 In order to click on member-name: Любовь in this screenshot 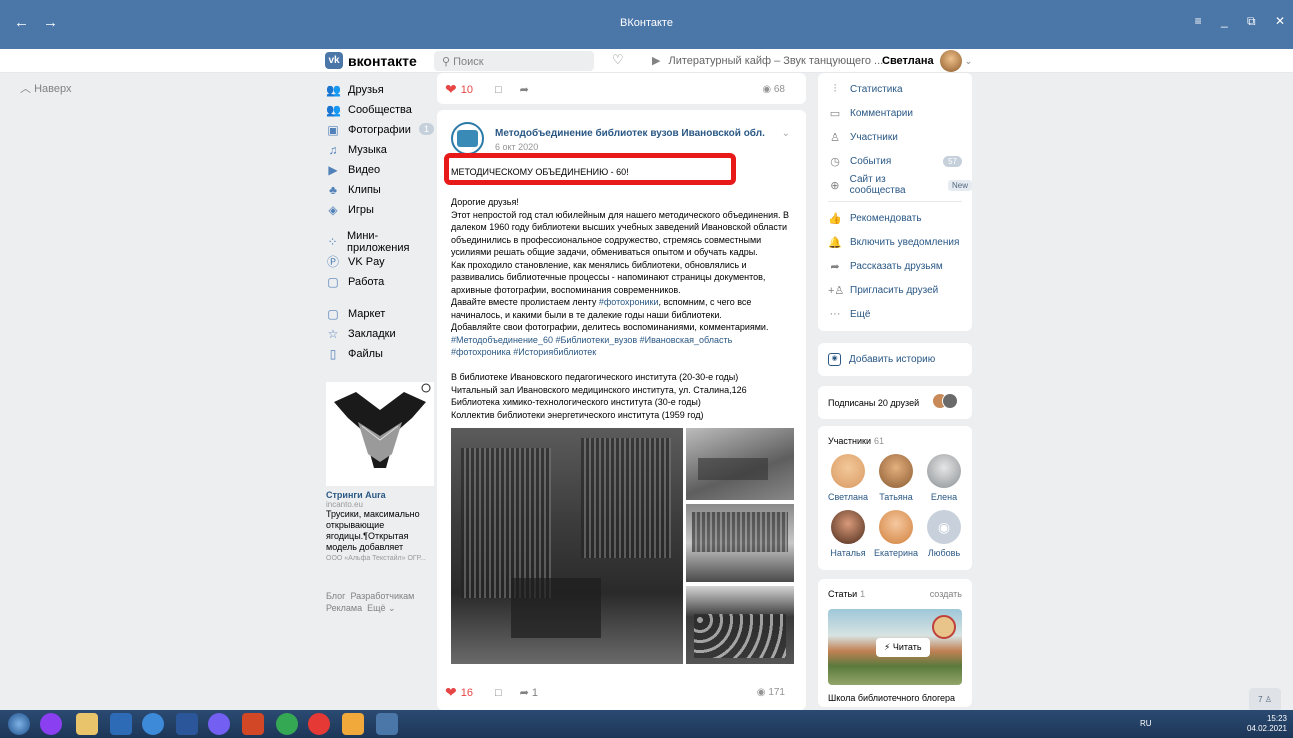, I will do `click(944, 553)`.